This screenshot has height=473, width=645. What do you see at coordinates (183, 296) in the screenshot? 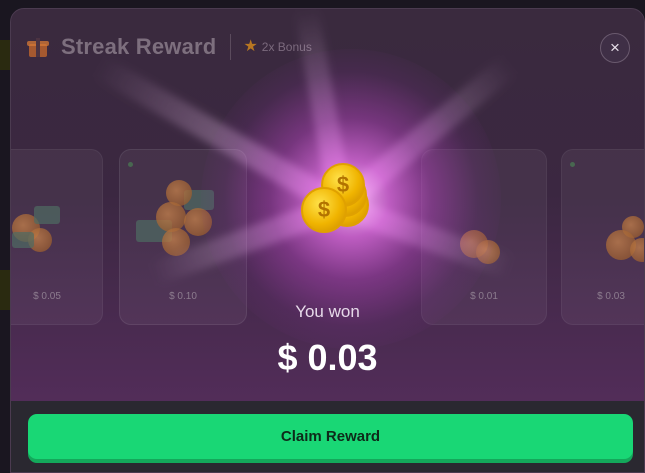
I see `card-amount: $ 0.10` at bounding box center [183, 296].